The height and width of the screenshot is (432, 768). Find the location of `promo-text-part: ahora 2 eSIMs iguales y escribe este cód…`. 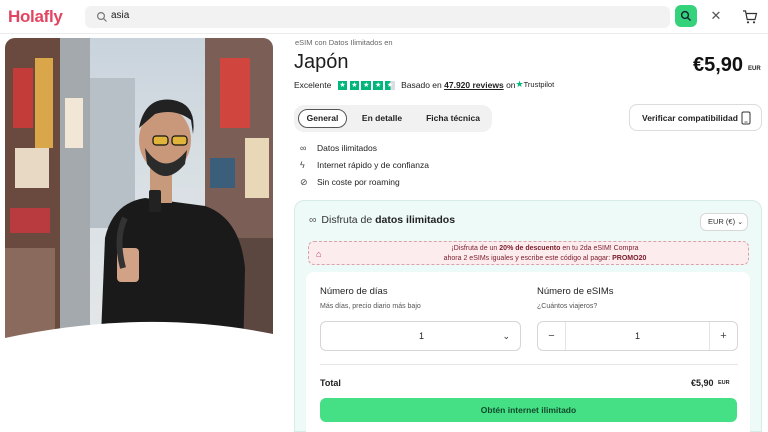

promo-text-part: ahora 2 eSIMs iguales y escribe este cód… is located at coordinates (527, 258).